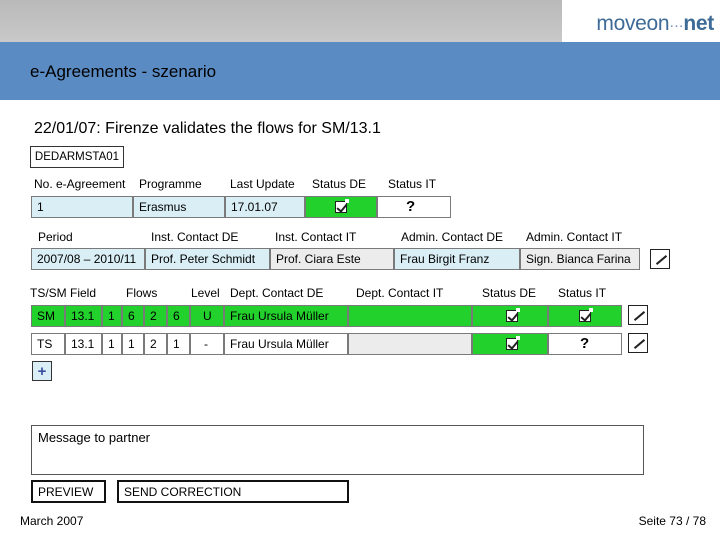 The height and width of the screenshot is (540, 720). What do you see at coordinates (133, 344) in the screenshot?
I see `row-flow-2: 1` at bounding box center [133, 344].